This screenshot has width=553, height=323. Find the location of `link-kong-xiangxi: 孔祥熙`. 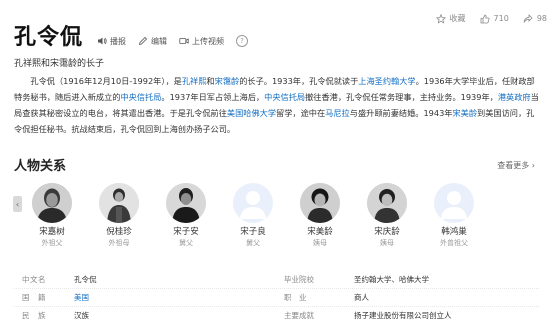

link-kong-xiangxi: 孔祥熙 is located at coordinates (194, 81).